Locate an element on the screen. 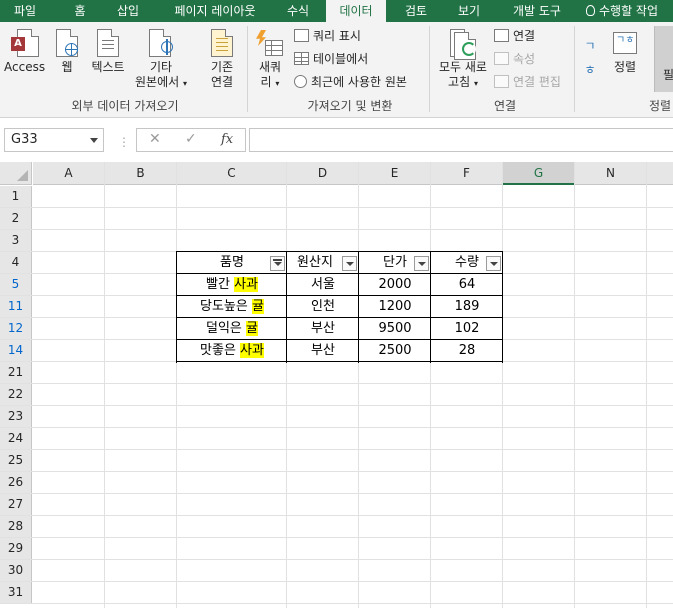 The width and height of the screenshot is (673, 608). column-header-d: D is located at coordinates (323, 173).